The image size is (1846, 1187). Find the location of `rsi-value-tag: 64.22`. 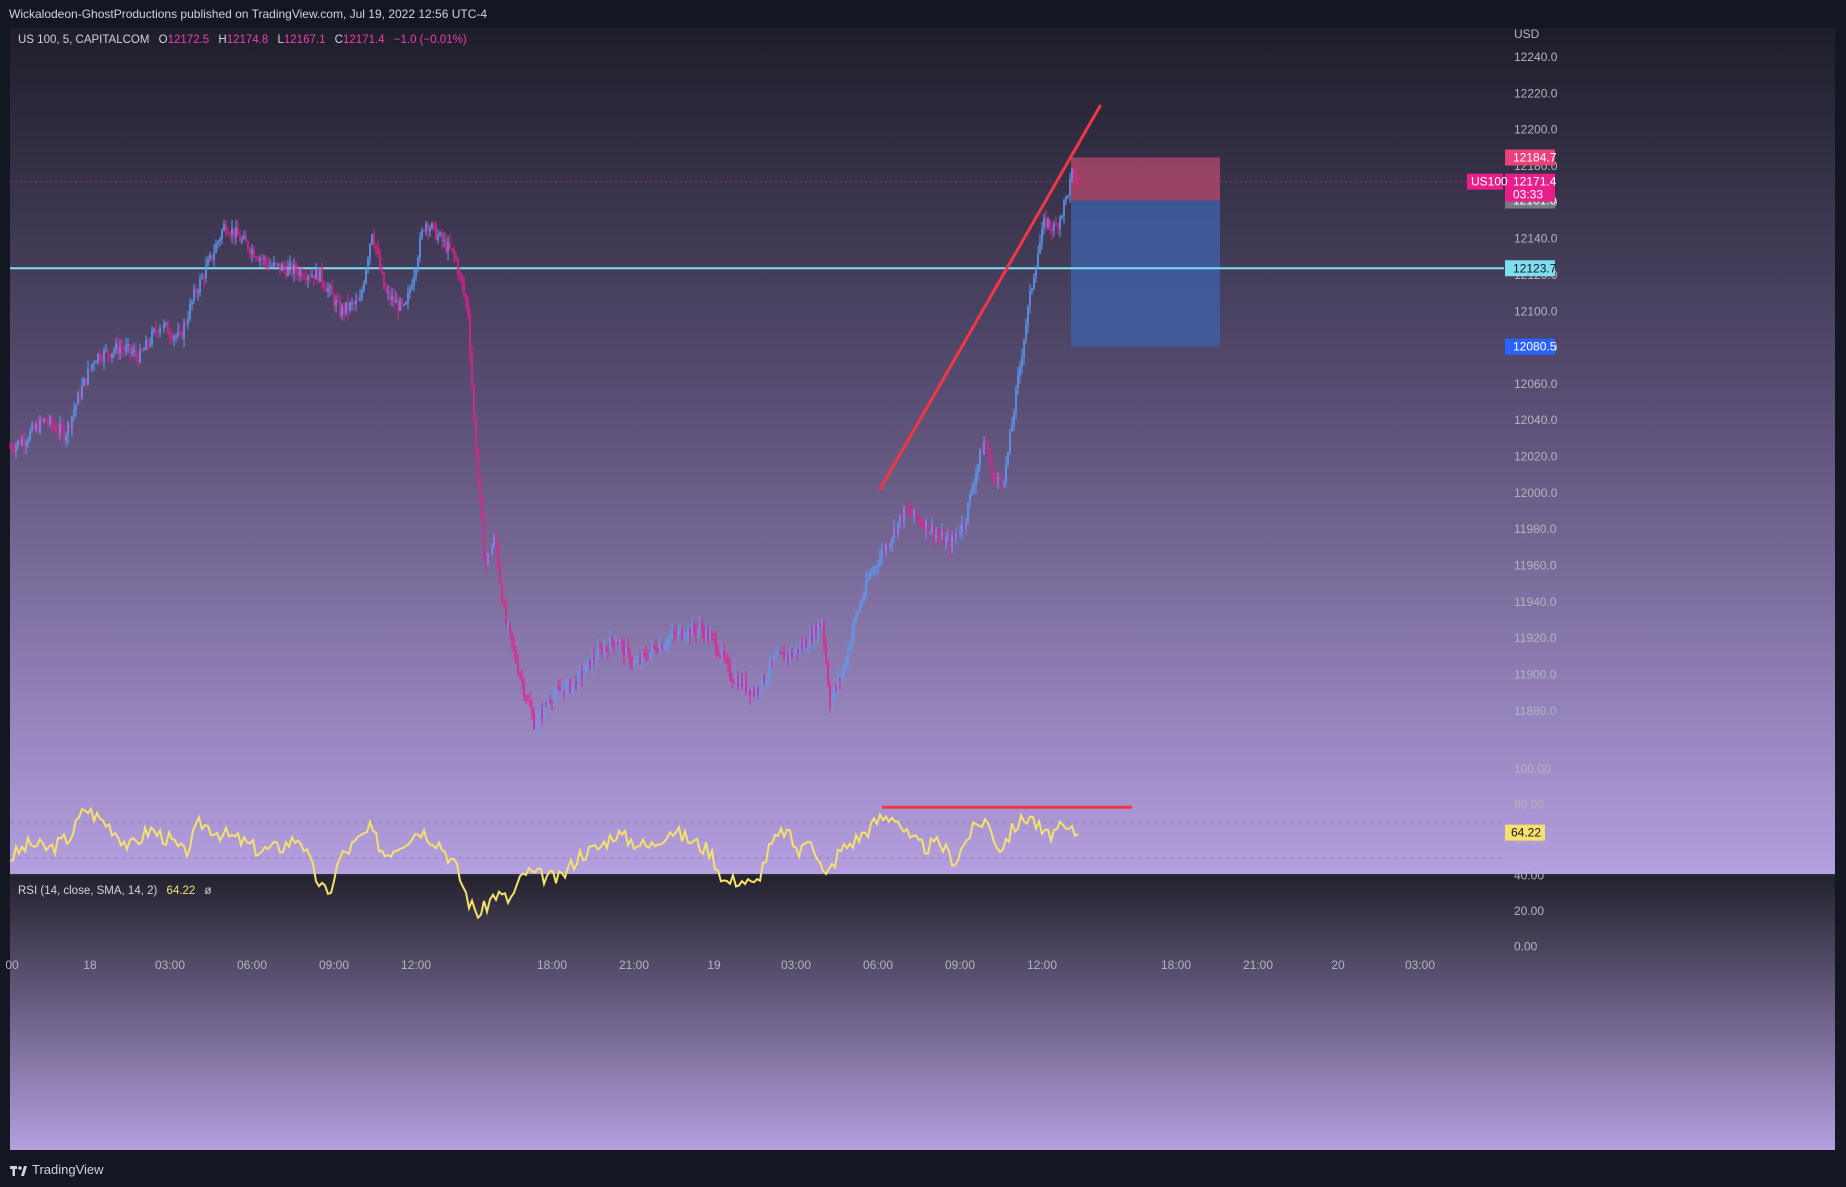

rsi-value-tag: 64.22 is located at coordinates (1525, 832).